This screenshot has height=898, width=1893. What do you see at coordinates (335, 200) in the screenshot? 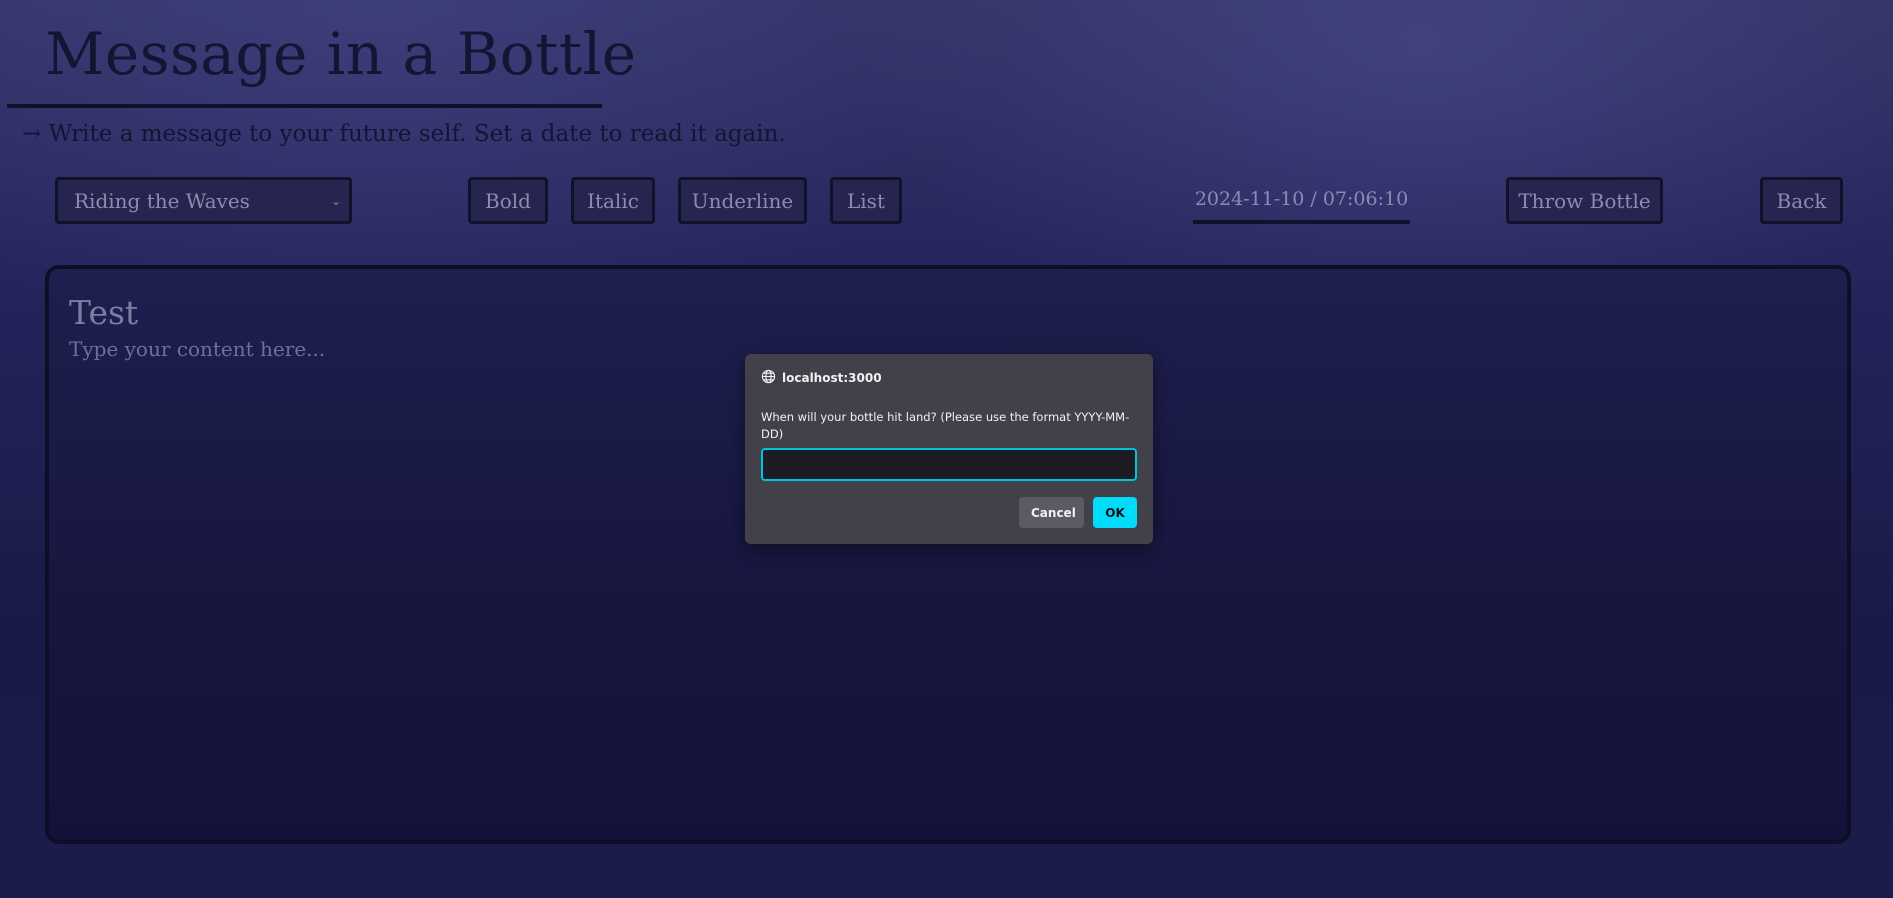
I see `chevron-down-icon: ⌄` at bounding box center [335, 200].